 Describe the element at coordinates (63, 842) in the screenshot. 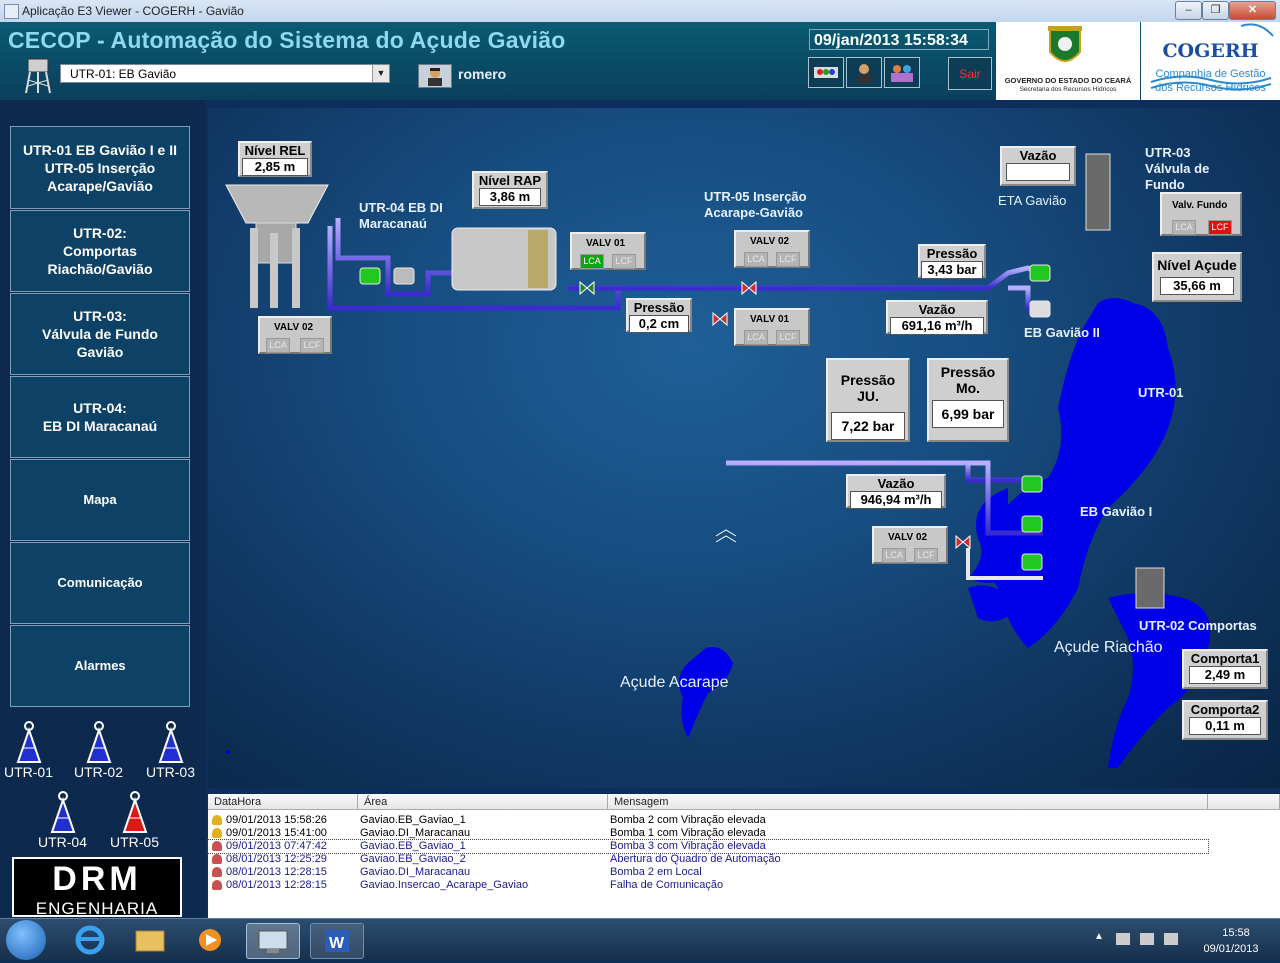

I see `antenna-label: UTR-04` at that location.